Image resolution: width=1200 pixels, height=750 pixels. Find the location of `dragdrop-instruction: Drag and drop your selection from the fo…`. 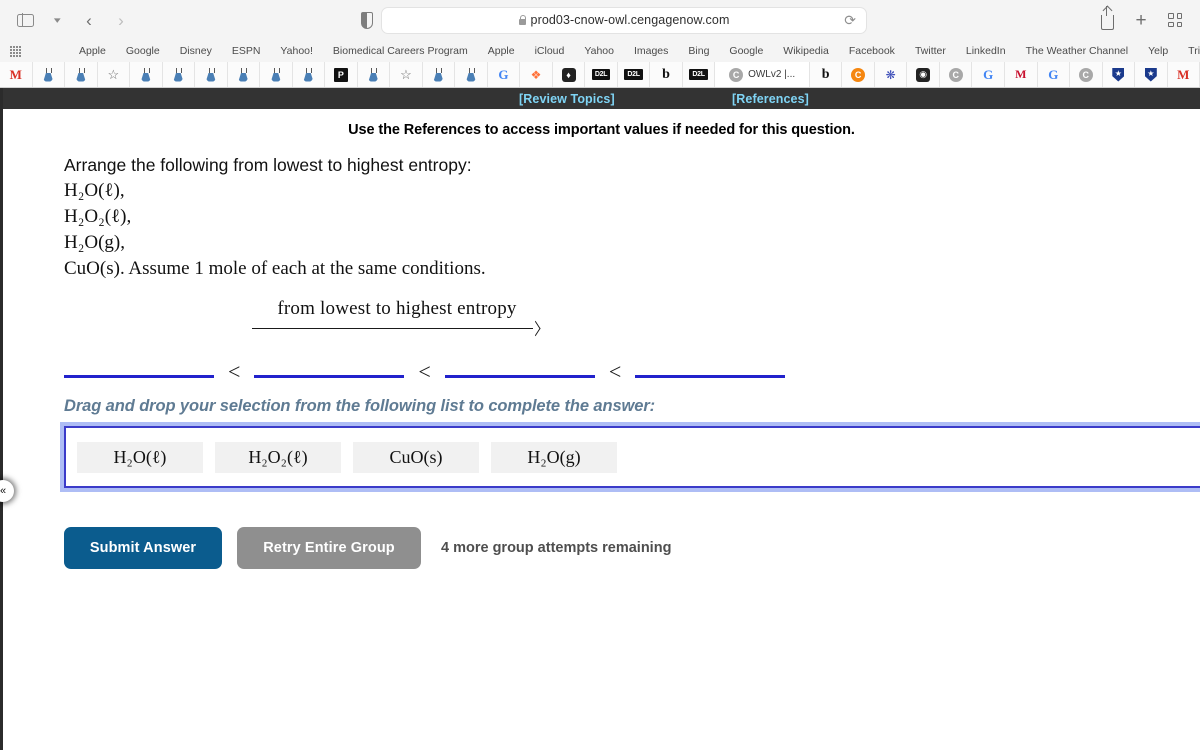

dragdrop-instruction: Drag and drop your selection from the fo… is located at coordinates (360, 406).